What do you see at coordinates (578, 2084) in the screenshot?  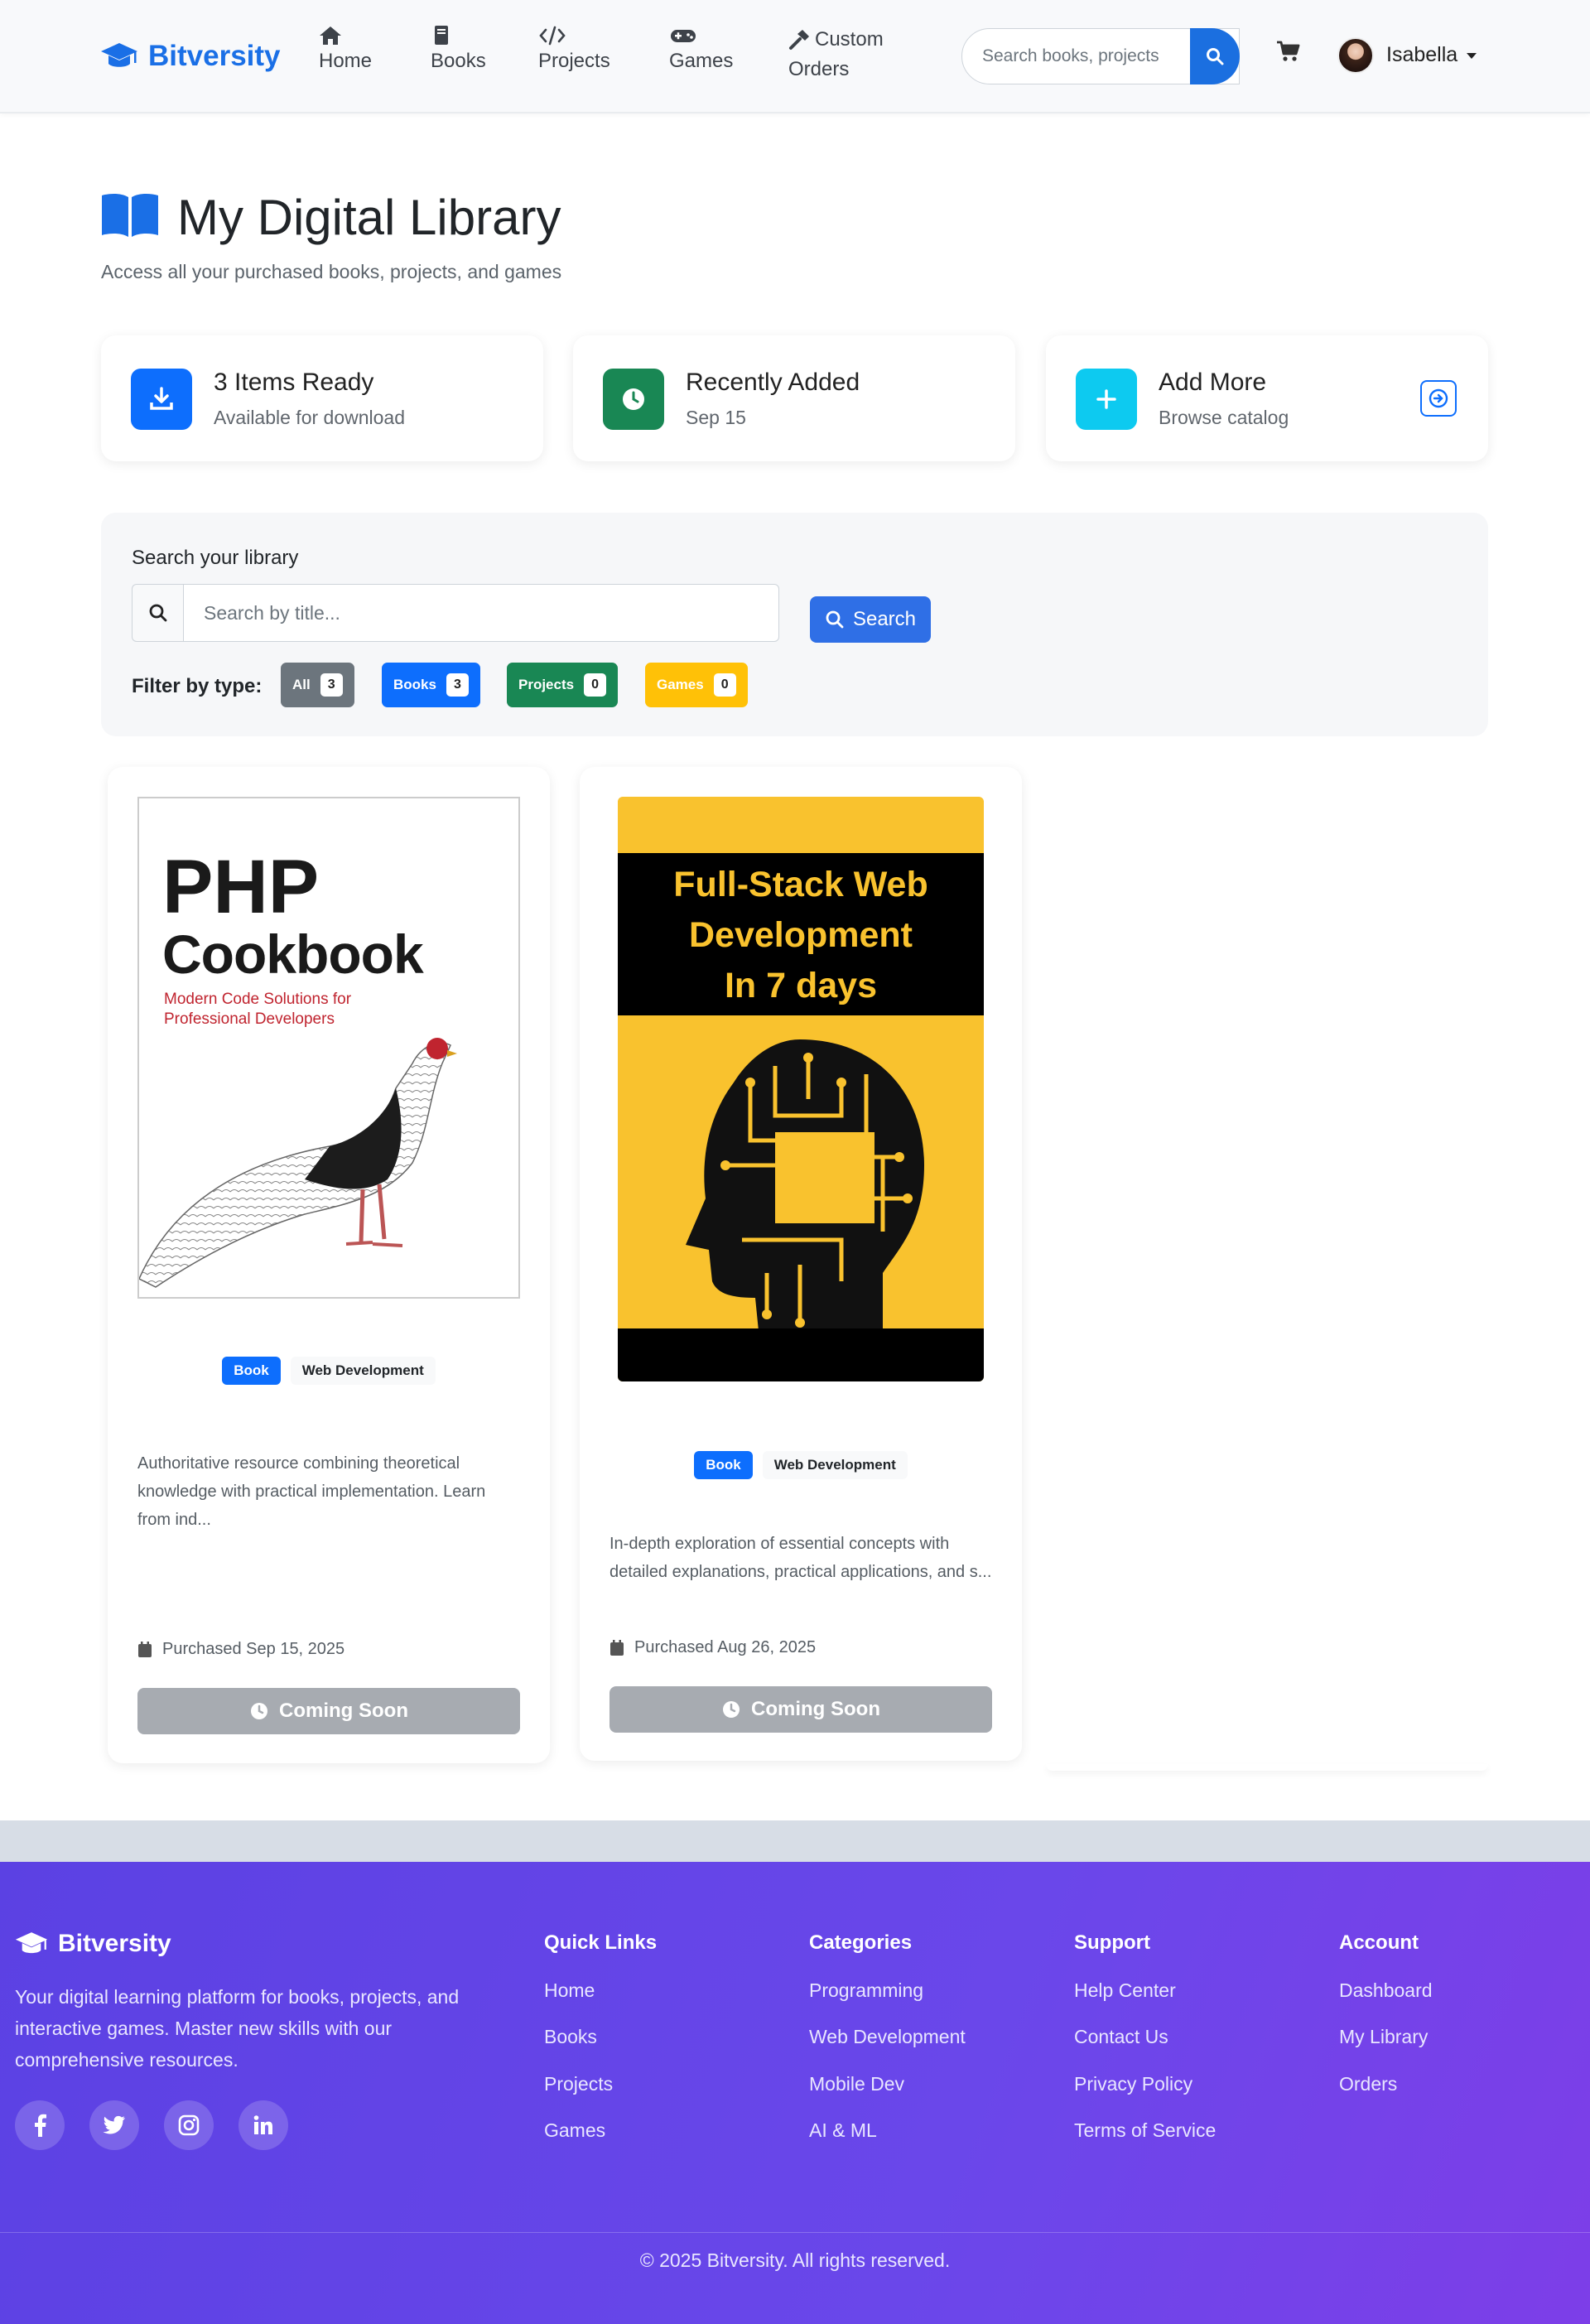 I see `footer-link-projects: Projects` at bounding box center [578, 2084].